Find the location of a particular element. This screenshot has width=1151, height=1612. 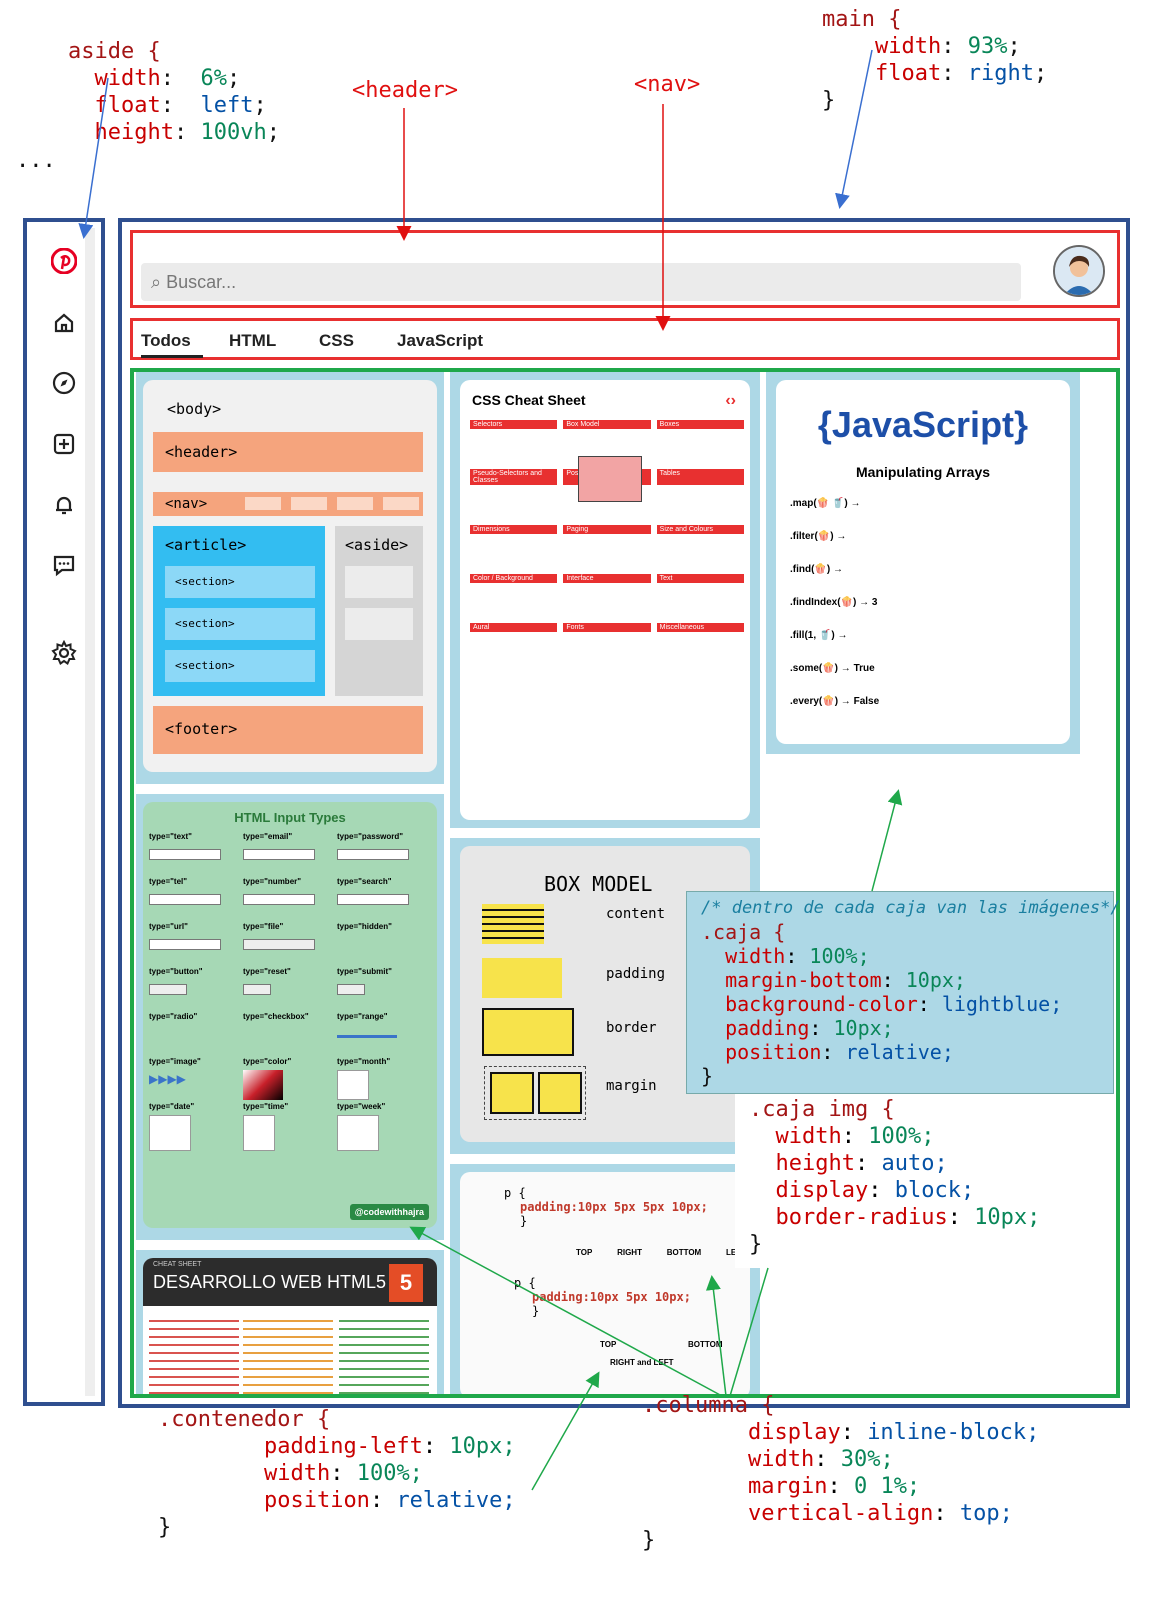

padding-labels-1: TOPRIGHTBOTTOMLEFT is located at coordinates (661, 1252).